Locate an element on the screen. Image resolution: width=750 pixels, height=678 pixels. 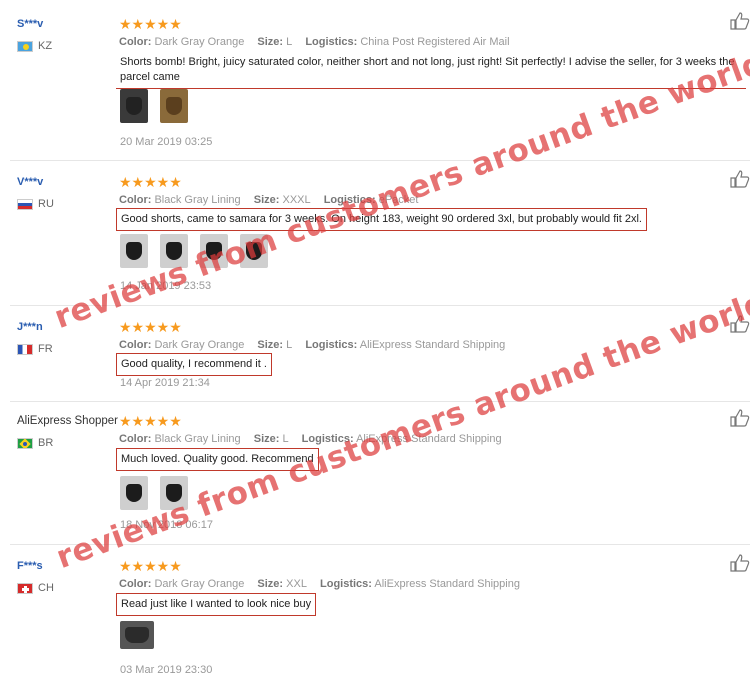
flag-ru-icon is located at coordinates (25, 204).